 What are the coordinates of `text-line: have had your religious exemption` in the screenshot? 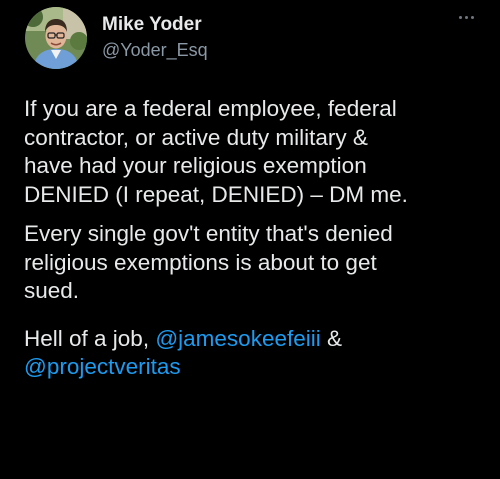 It's located at (195, 165).